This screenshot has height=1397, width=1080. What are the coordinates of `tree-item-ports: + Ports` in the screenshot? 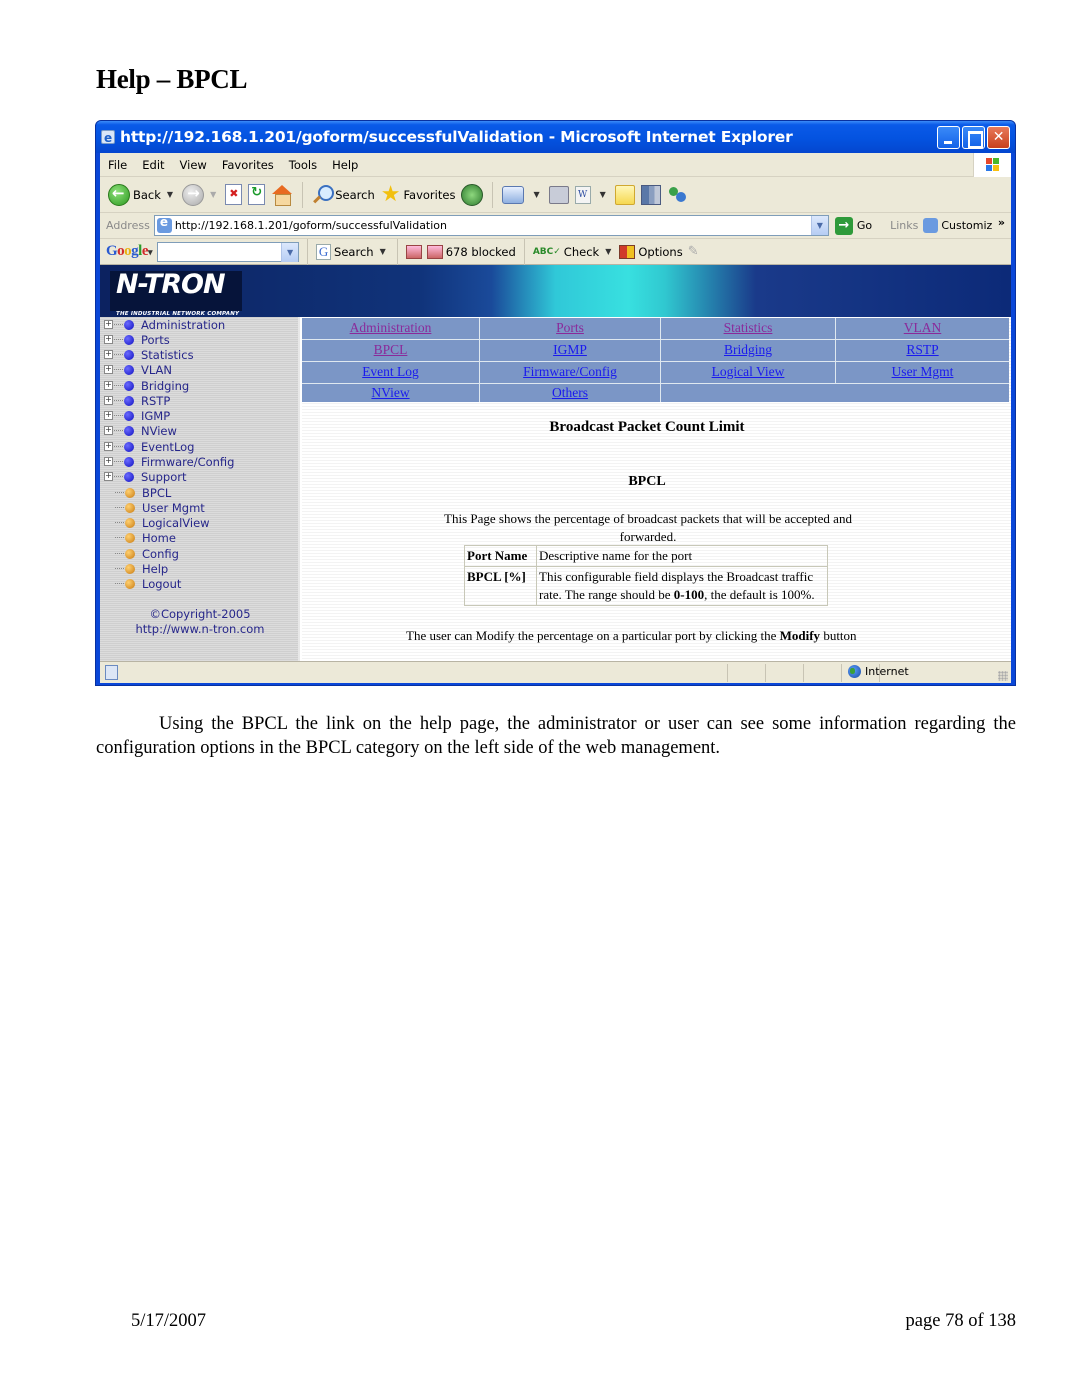 It's located at (137, 339).